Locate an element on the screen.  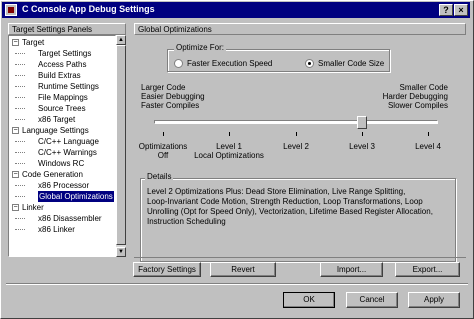
tree-item: Target Settings is located at coordinates (64, 53).